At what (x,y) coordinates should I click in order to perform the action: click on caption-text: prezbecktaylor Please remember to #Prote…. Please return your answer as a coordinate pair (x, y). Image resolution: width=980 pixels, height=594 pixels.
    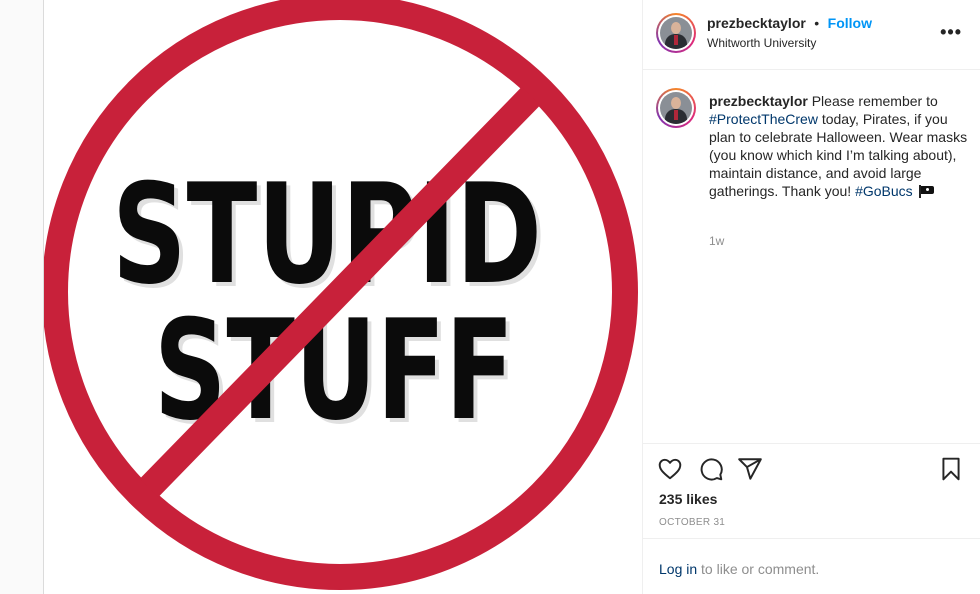
    Looking at the image, I should click on (839, 146).